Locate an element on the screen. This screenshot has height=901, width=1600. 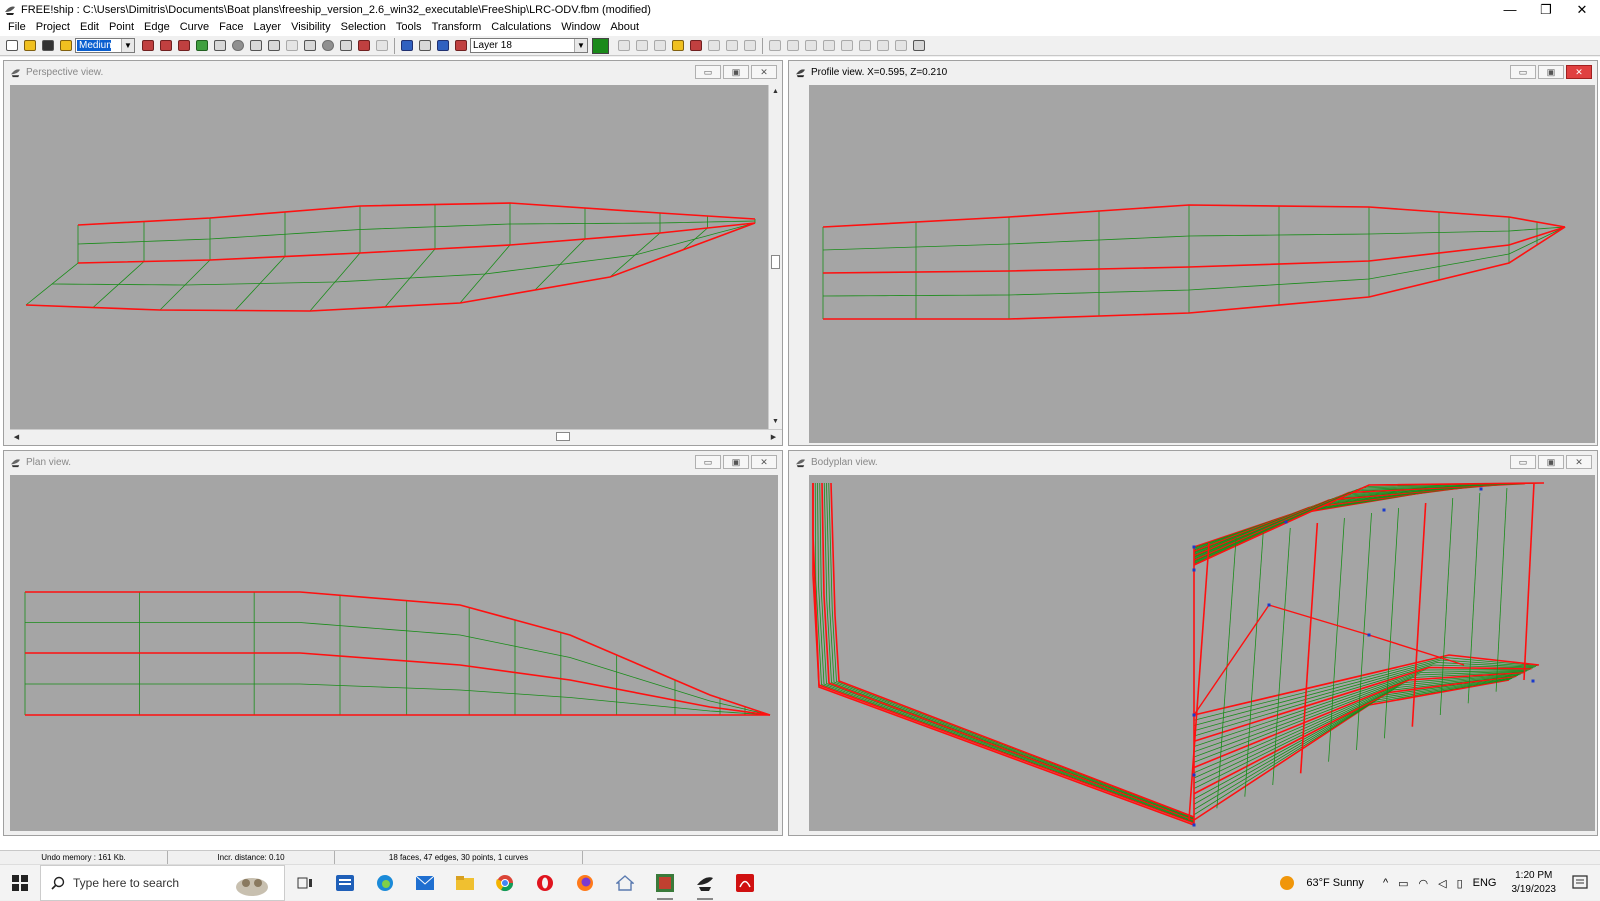
delete-icon is located at coordinates (918, 46).